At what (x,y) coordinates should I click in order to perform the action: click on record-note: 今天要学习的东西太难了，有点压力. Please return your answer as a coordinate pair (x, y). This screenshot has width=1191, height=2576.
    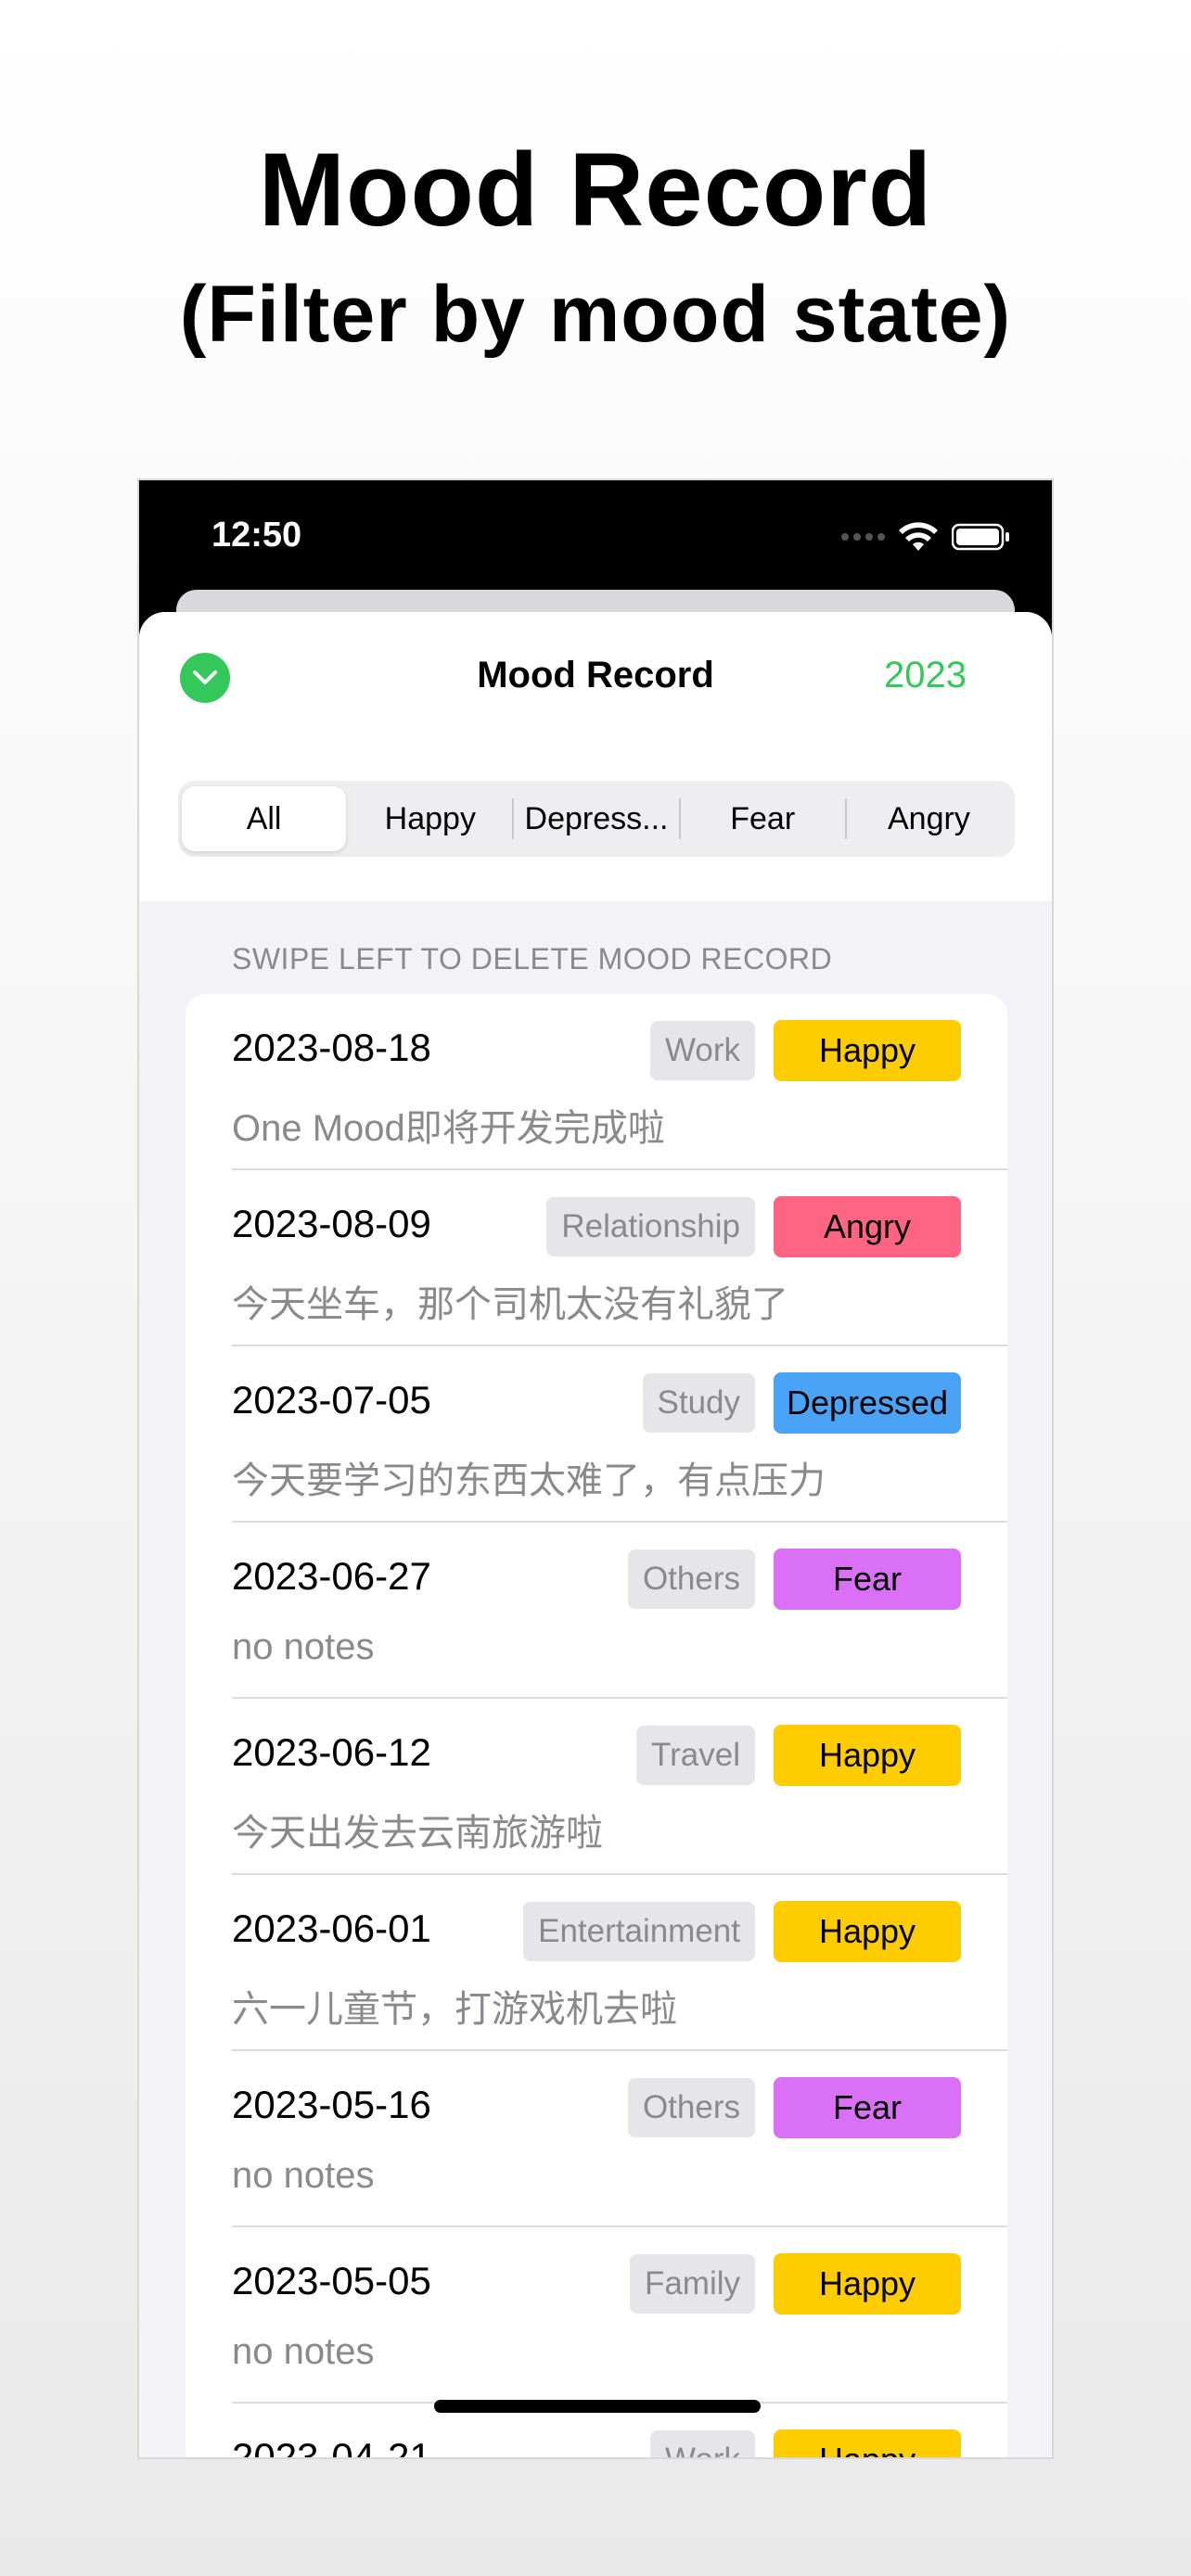
    Looking at the image, I should click on (529, 1480).